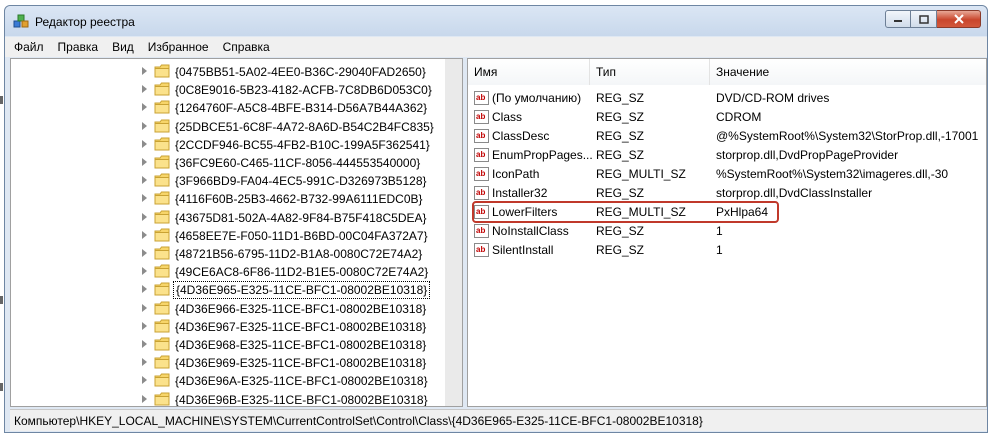  Describe the element at coordinates (231, 199) in the screenshot. I see `tree-item: {4116F60B-25B3-4662-B732-99A6111EDC0B}` at that location.